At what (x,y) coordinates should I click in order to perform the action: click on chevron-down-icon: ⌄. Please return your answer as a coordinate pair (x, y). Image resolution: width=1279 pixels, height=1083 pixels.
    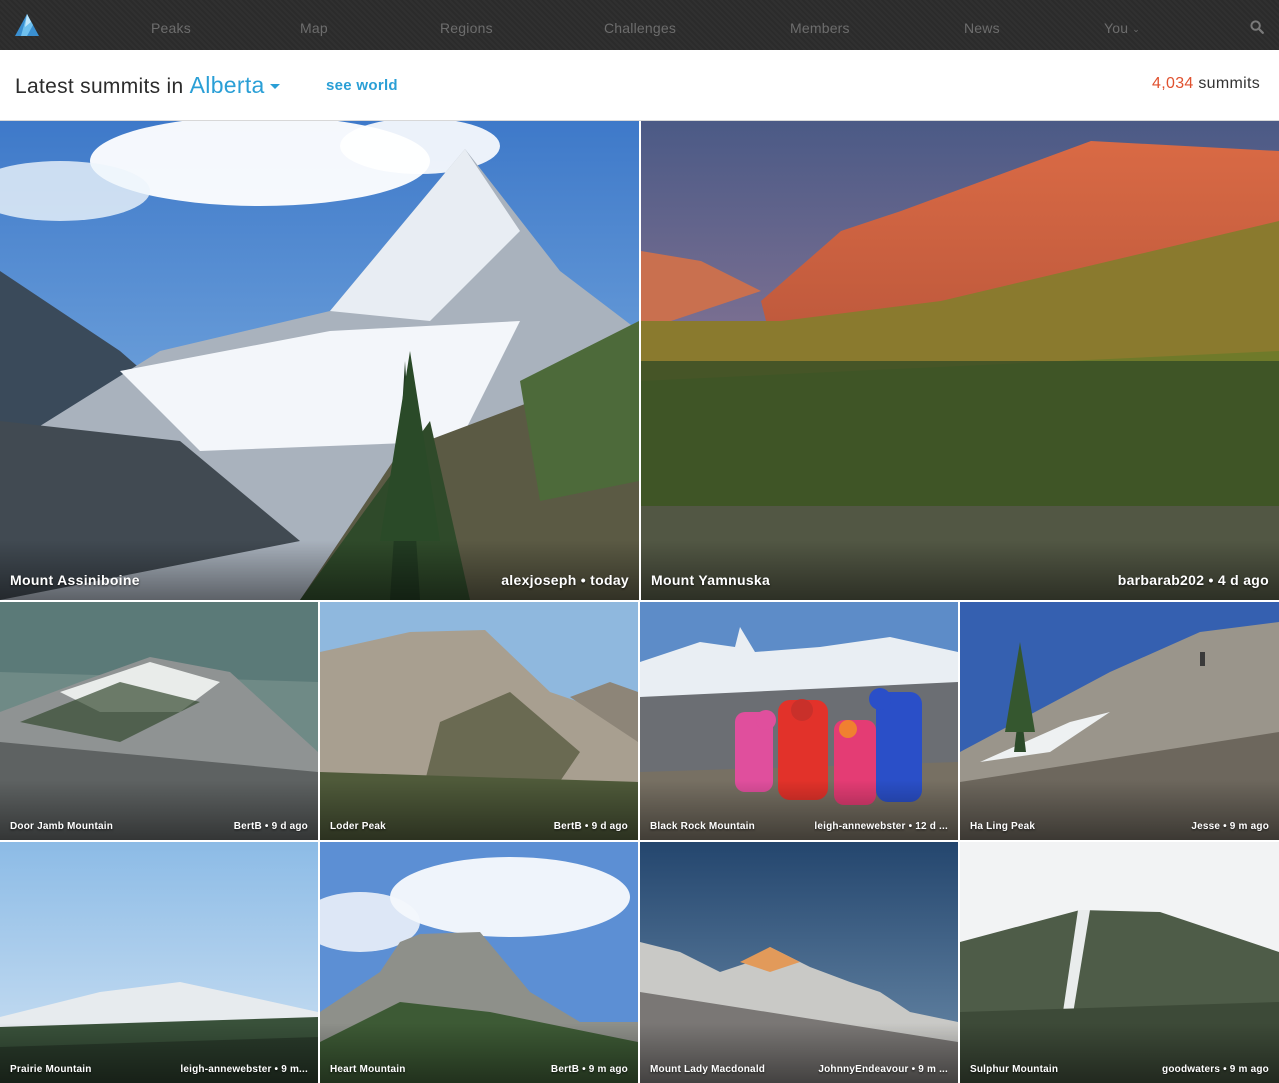
    Looking at the image, I should click on (1136, 29).